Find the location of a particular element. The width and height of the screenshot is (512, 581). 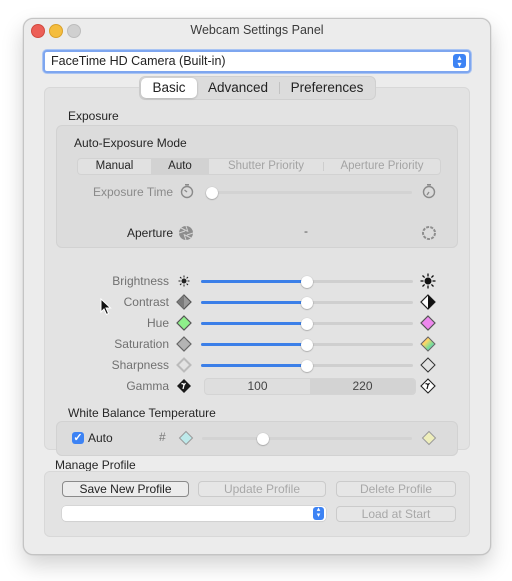

title-bar: Webcam Settings Panel is located at coordinates (257, 30).